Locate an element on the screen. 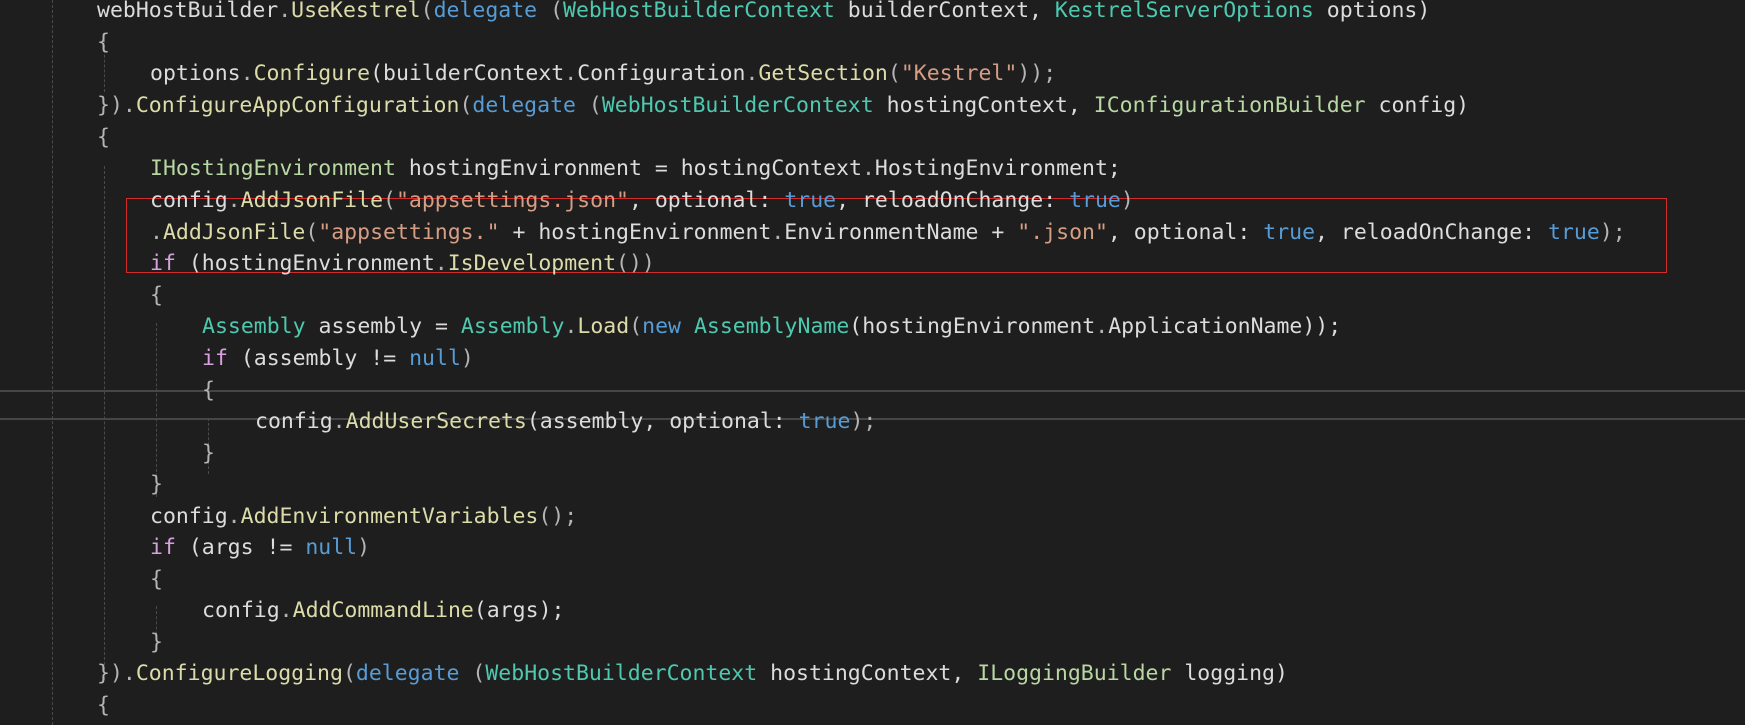 This screenshot has width=1745, height=725. code-token: IsDevelopment is located at coordinates (532, 263).